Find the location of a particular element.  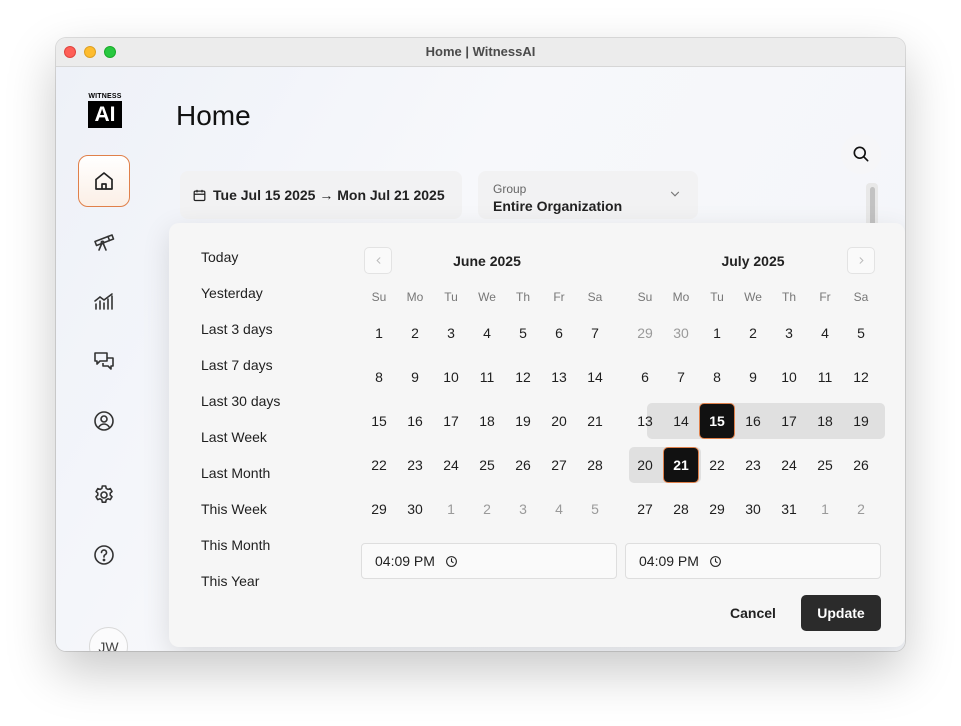

preset-this-year: This Year is located at coordinates (230, 581).